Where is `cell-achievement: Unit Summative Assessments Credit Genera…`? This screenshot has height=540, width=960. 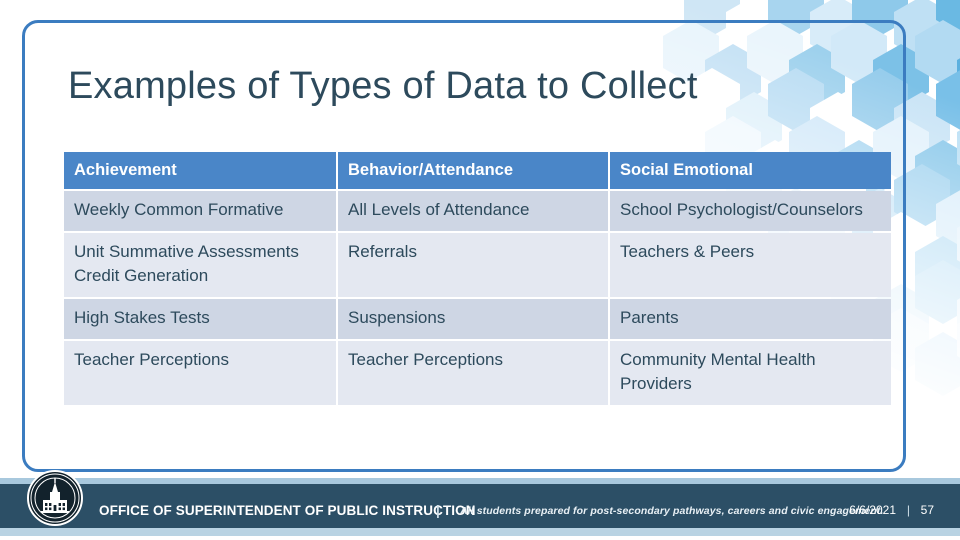
cell-achievement: Unit Summative Assessments Credit Genera… is located at coordinates (200, 265).